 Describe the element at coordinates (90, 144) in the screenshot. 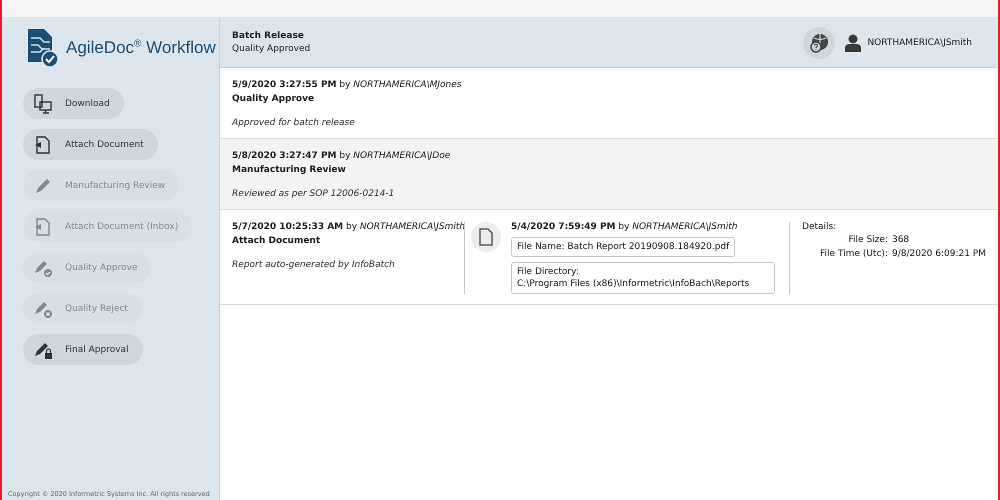

I see `action-button: Attach Document` at that location.